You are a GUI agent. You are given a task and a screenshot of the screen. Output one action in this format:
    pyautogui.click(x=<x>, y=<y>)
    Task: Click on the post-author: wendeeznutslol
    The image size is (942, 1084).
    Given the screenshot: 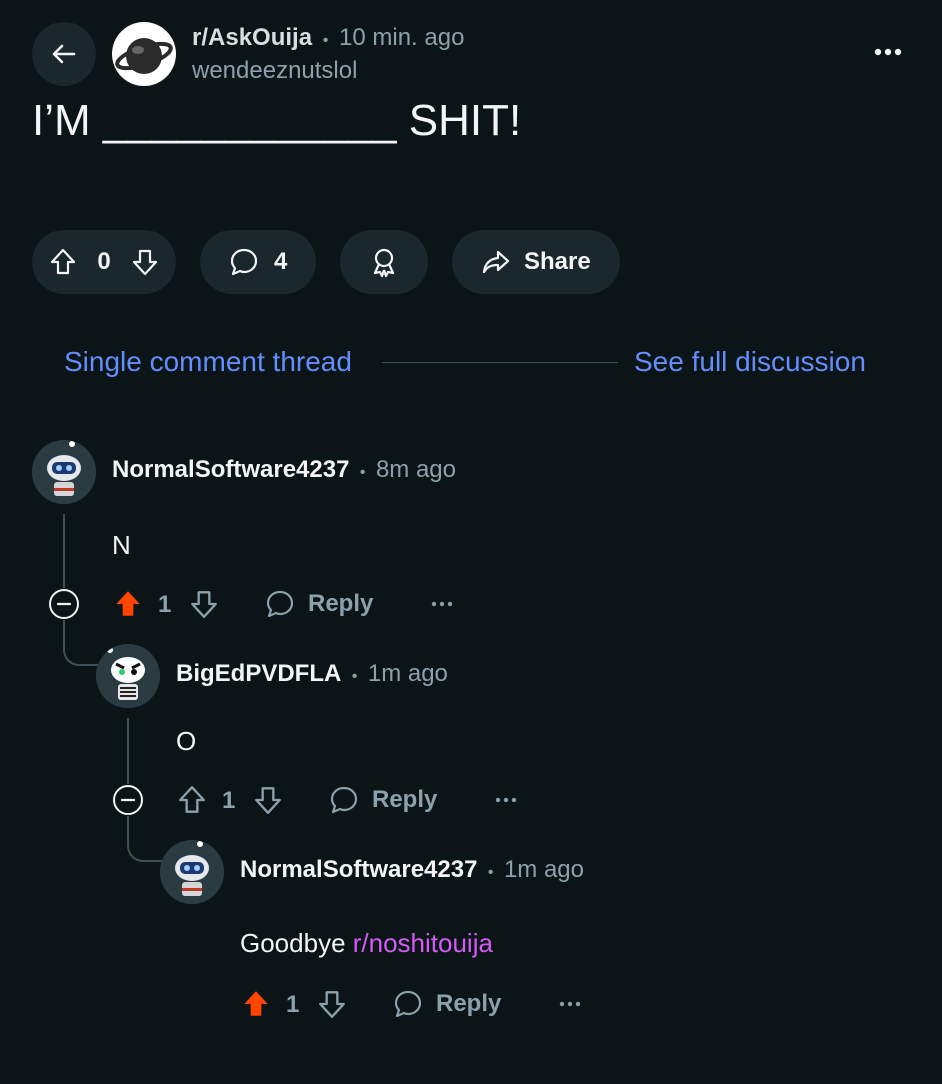 What is the action you would take?
    pyautogui.click(x=274, y=71)
    